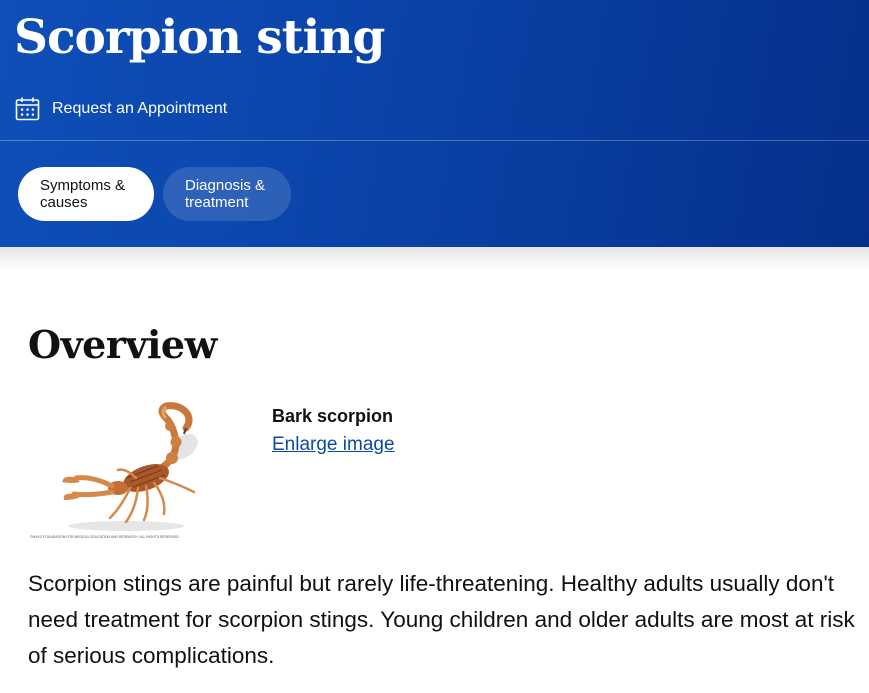 This screenshot has height=693, width=869. I want to click on tab-symptoms-causes: Symptoms & causes, so click(86, 194).